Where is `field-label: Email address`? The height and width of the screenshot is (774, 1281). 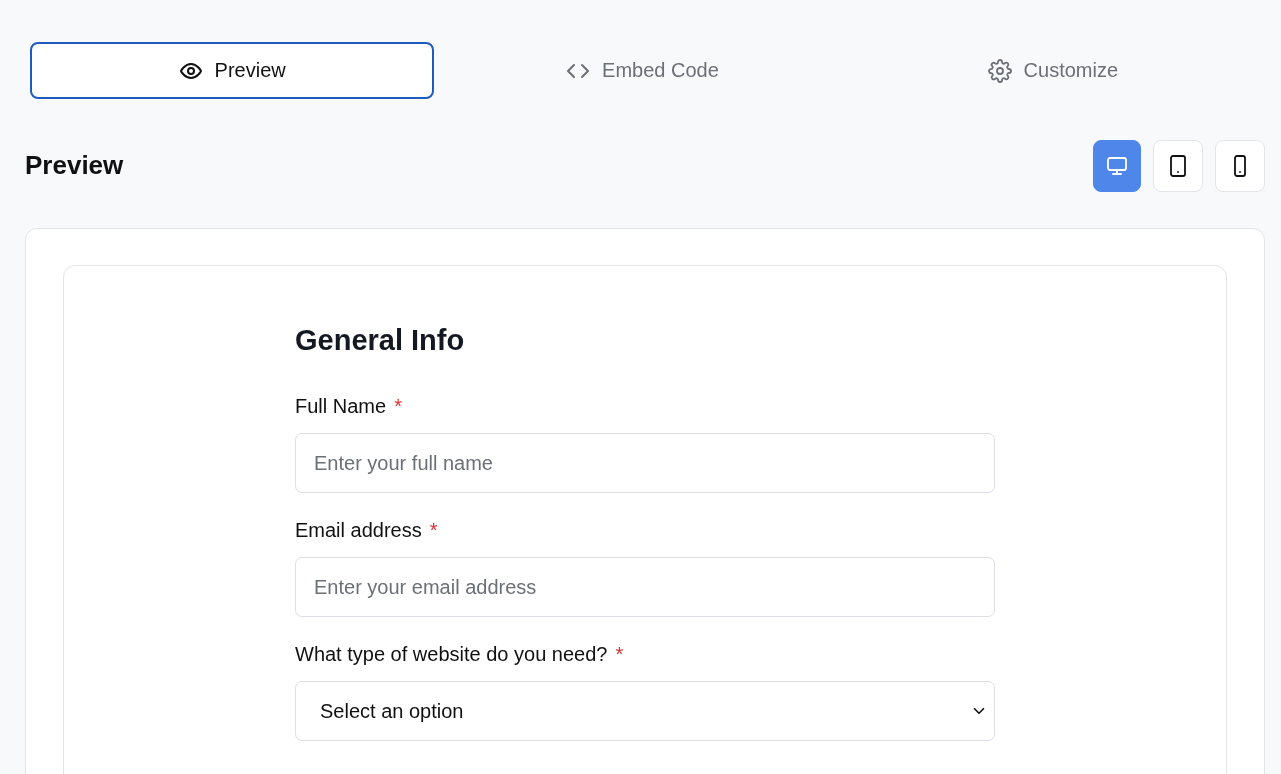 field-label: Email address is located at coordinates (358, 530).